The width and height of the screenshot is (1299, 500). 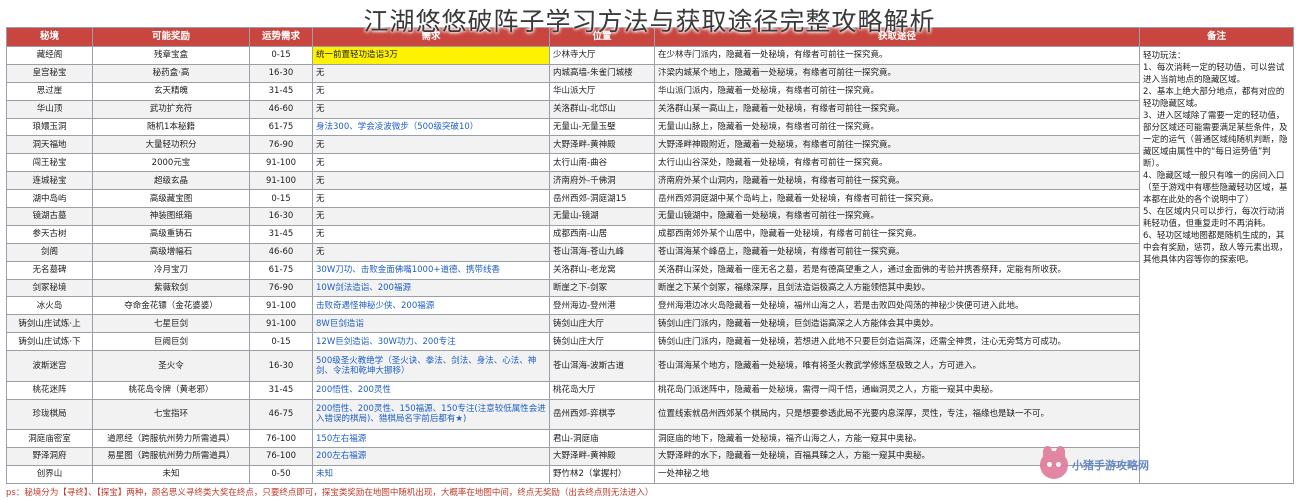 What do you see at coordinates (171, 109) in the screenshot?
I see `cell-reward: 武功扩充符` at bounding box center [171, 109].